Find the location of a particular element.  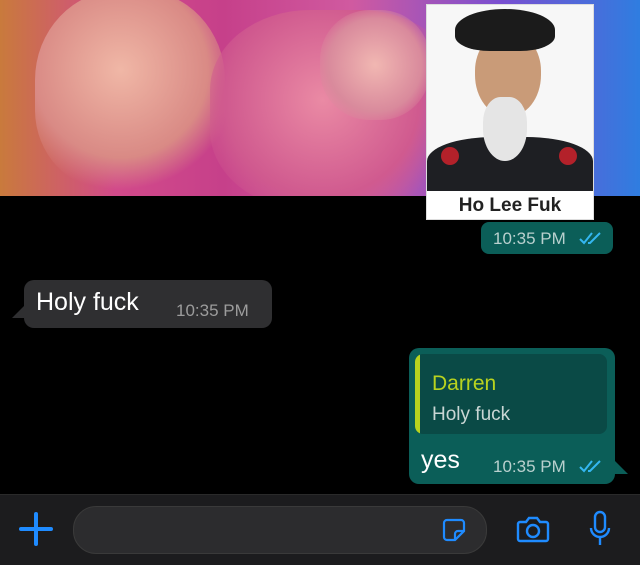

message-input is located at coordinates (280, 530).